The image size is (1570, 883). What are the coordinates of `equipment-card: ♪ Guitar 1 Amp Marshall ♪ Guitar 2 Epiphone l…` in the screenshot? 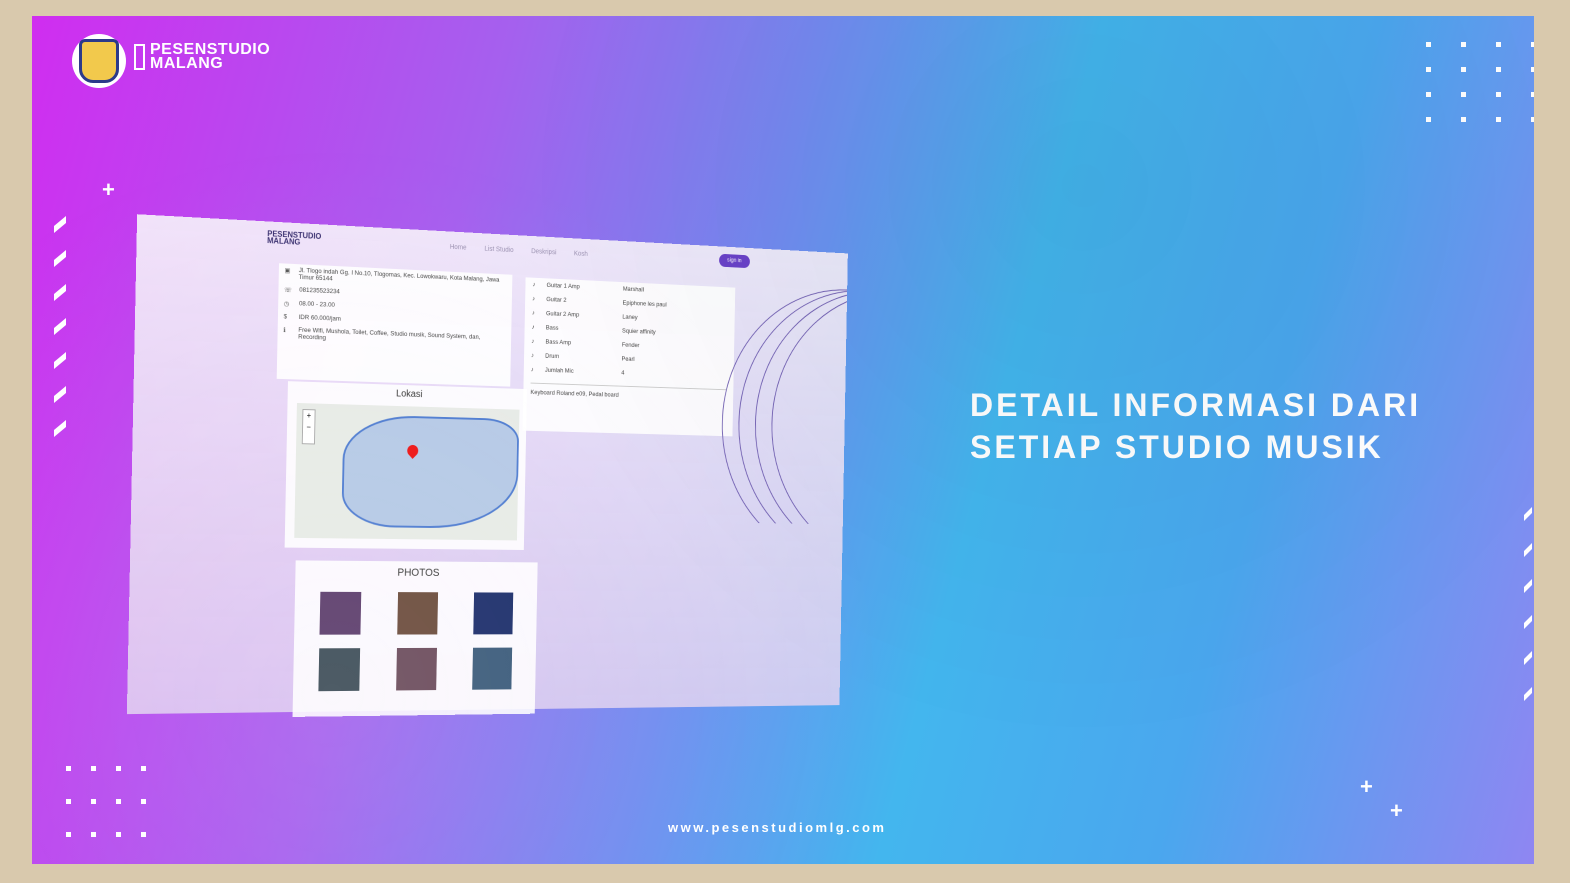 It's located at (629, 357).